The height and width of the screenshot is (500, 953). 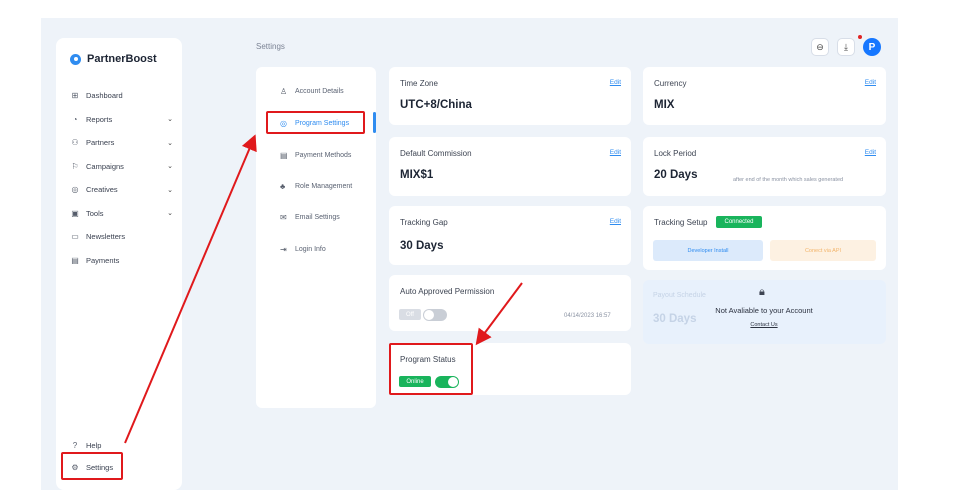 I want to click on menu-item-login-info: ⇥ Login Info, so click(x=316, y=249).